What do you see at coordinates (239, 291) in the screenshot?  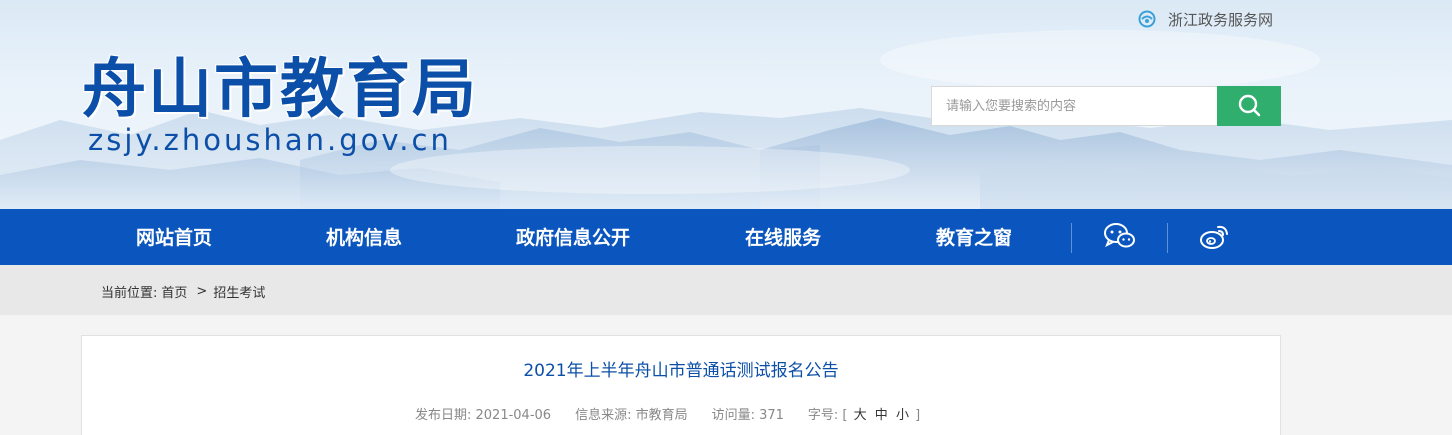 I see `breadcrumb-current-link: 招生考试` at bounding box center [239, 291].